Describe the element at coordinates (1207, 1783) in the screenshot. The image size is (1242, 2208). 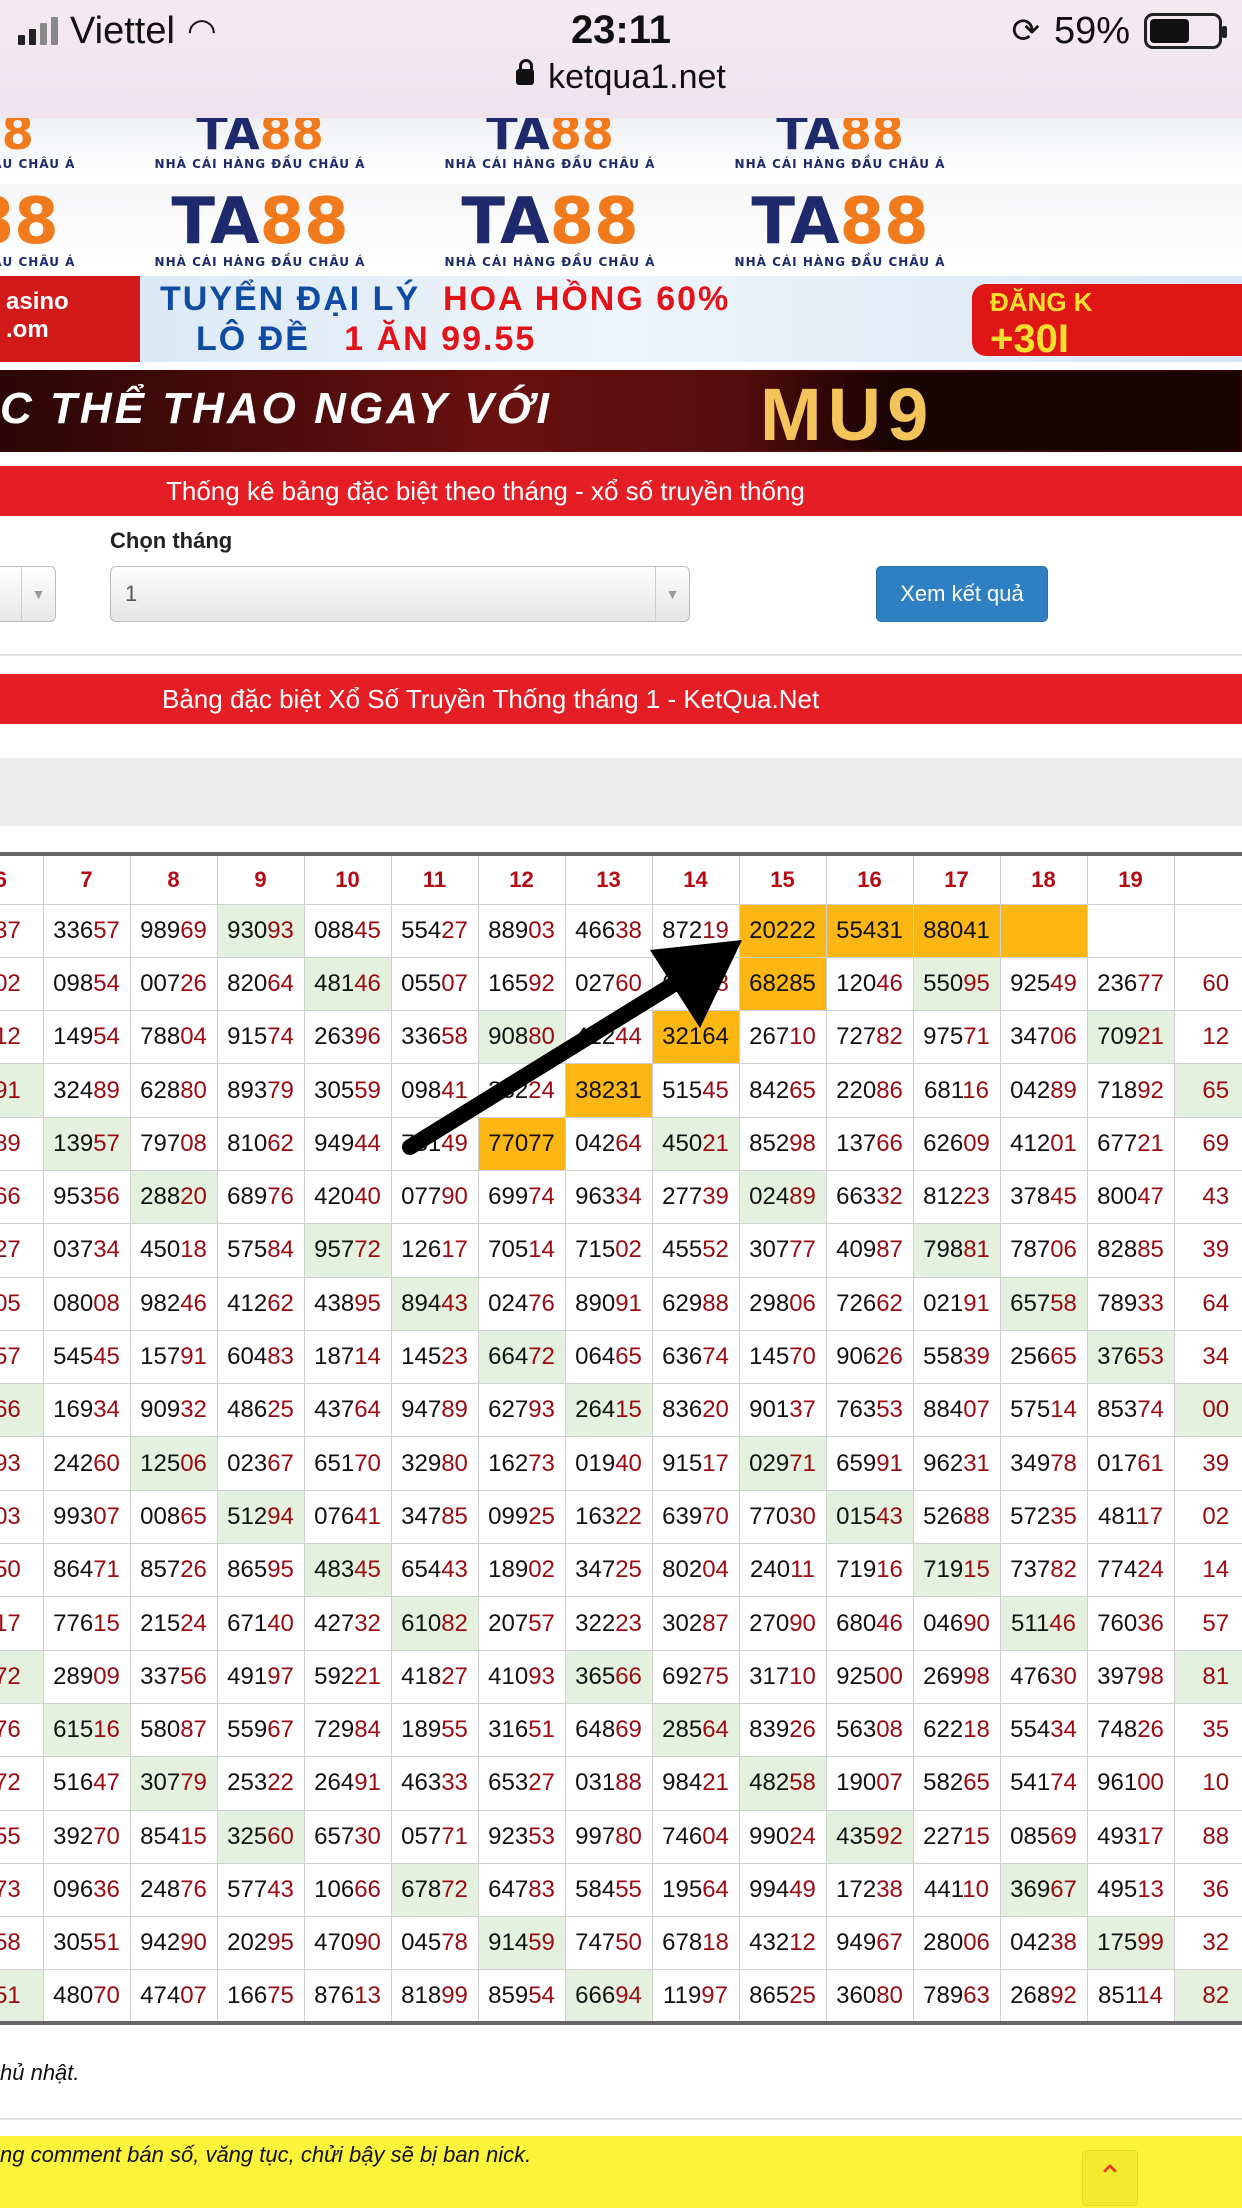
I see `result-cell: 10` at that location.